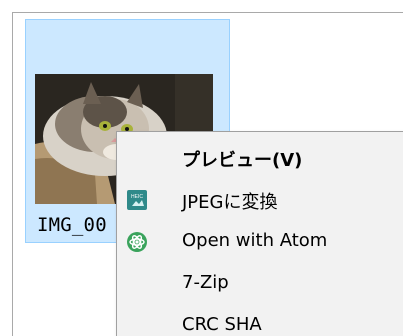 This screenshot has width=403, height=336. Describe the element at coordinates (137, 242) in the screenshot. I see `atom-icon` at that location.